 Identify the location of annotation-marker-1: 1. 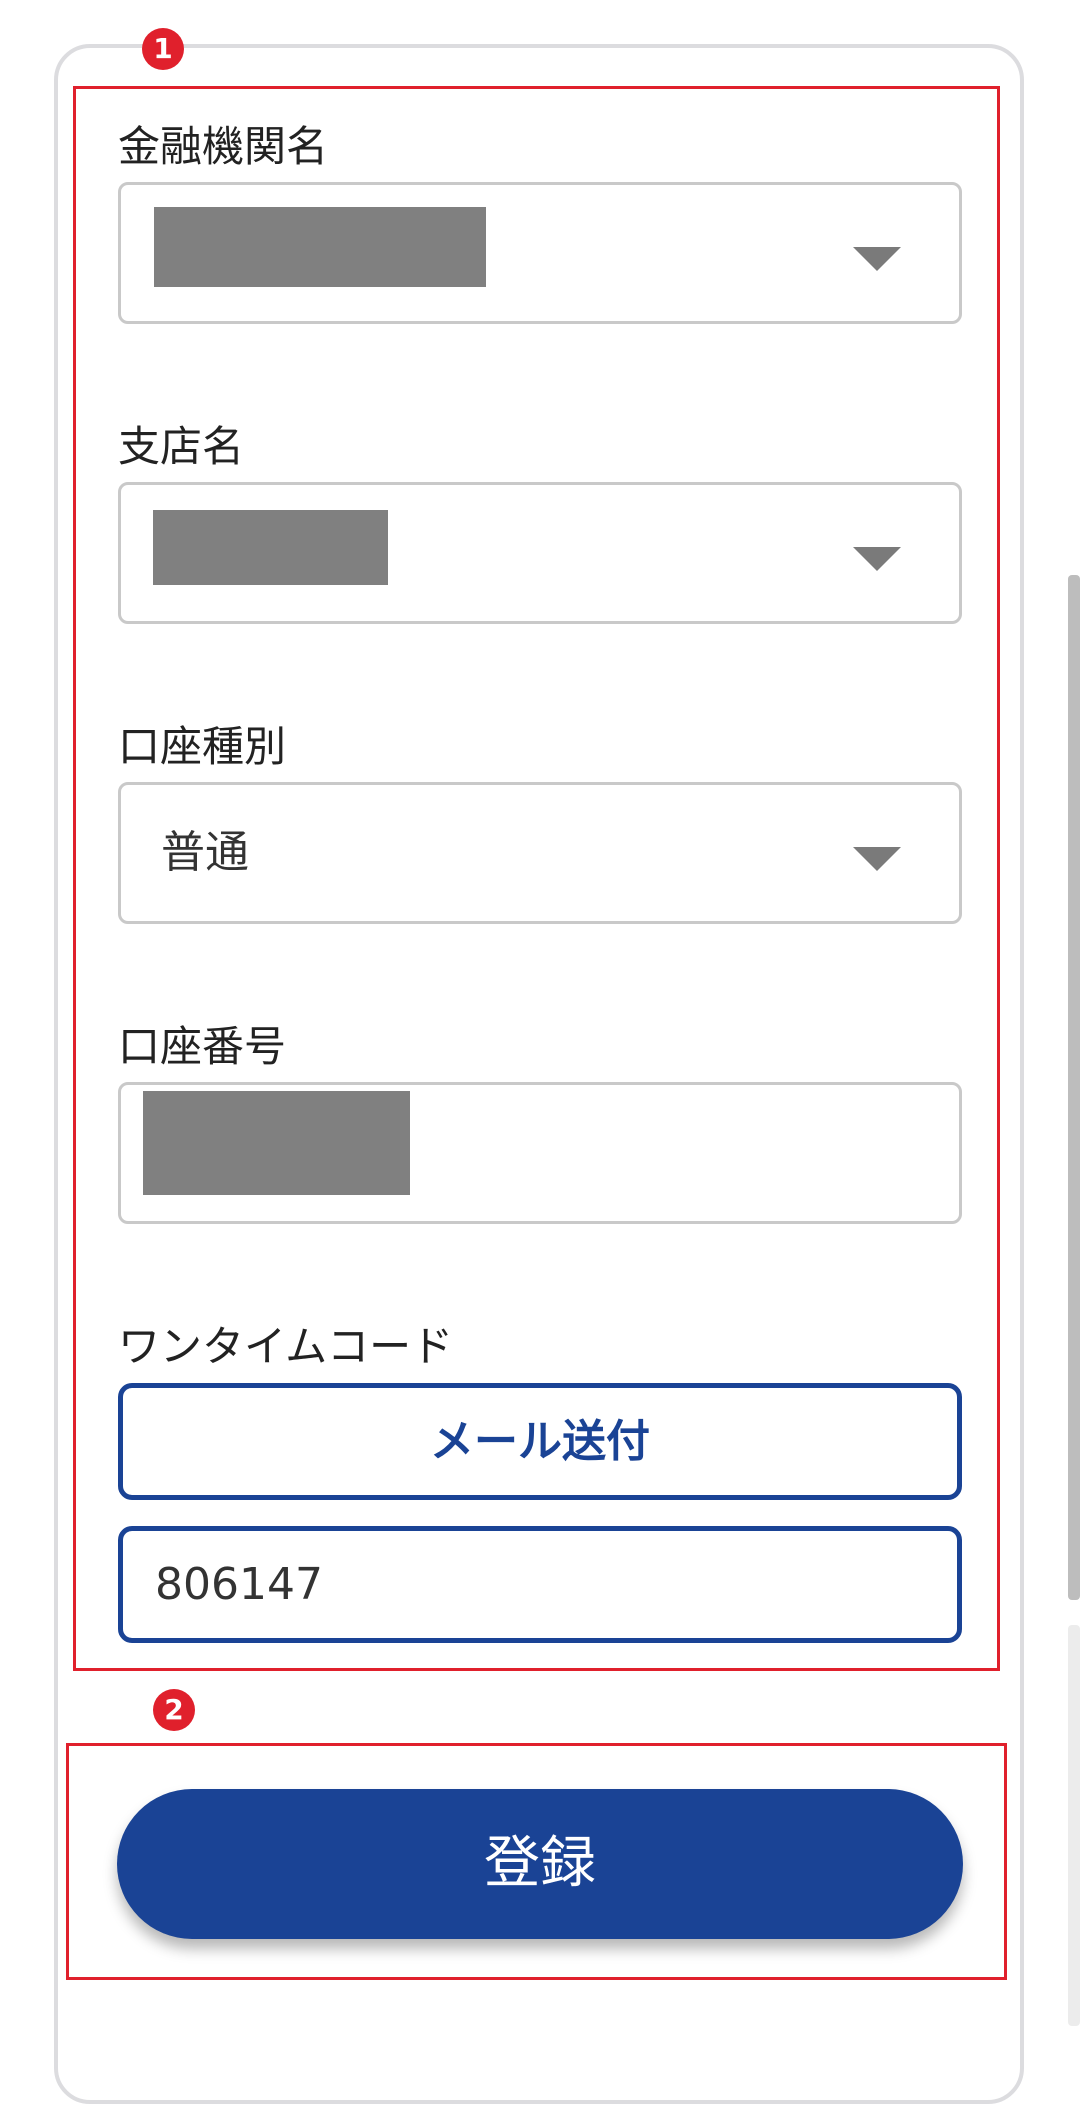
(163, 49).